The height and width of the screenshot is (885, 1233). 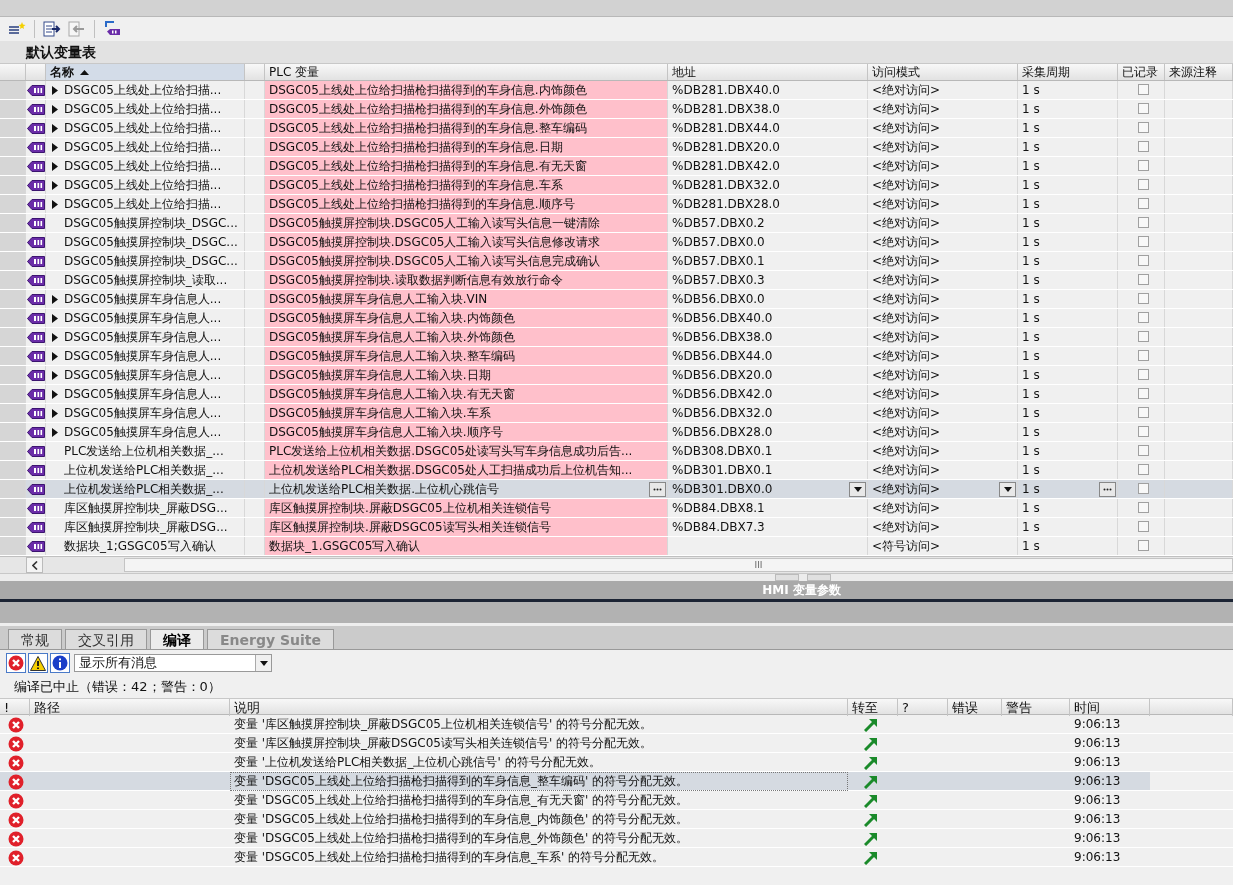 What do you see at coordinates (616, 394) in the screenshot?
I see `table-row: DSGC05触摸屏车身信息人... DSGC05触摸屏车身信息人工输入块.有无天窗 %DB56.DBX42.0 <绝对访问> 1 s` at bounding box center [616, 394].